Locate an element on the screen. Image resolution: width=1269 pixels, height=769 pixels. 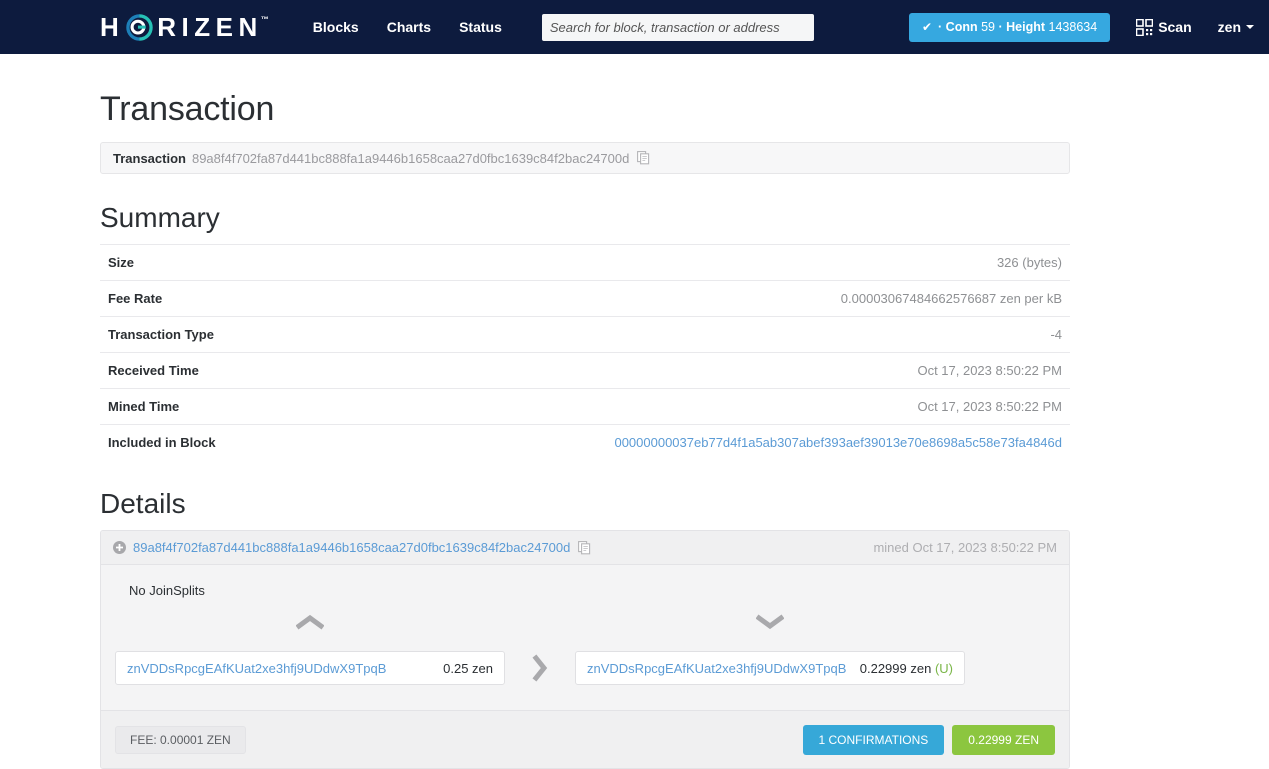
network-label: zen is located at coordinates (1229, 27).